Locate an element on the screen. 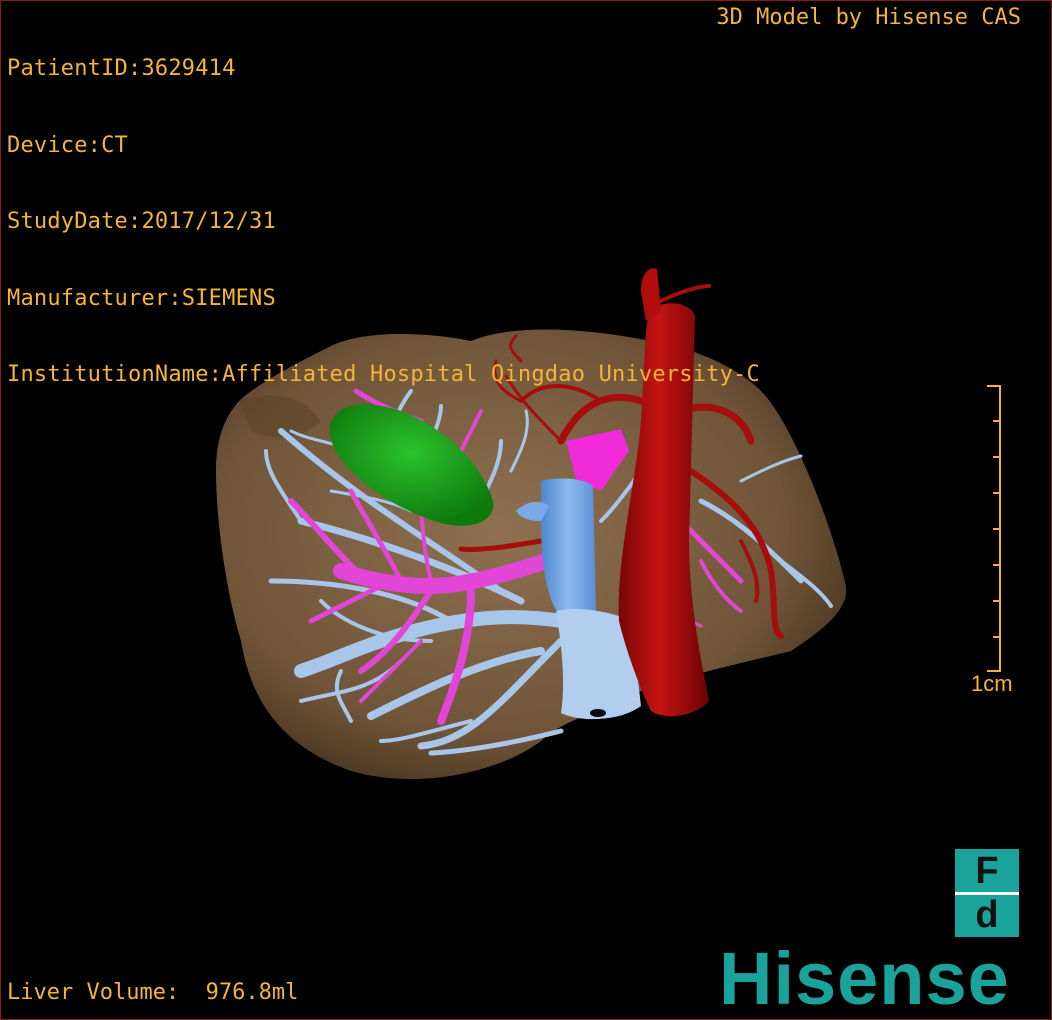  model-credit-label: 3D Model by Hisense CAS is located at coordinates (868, 17).